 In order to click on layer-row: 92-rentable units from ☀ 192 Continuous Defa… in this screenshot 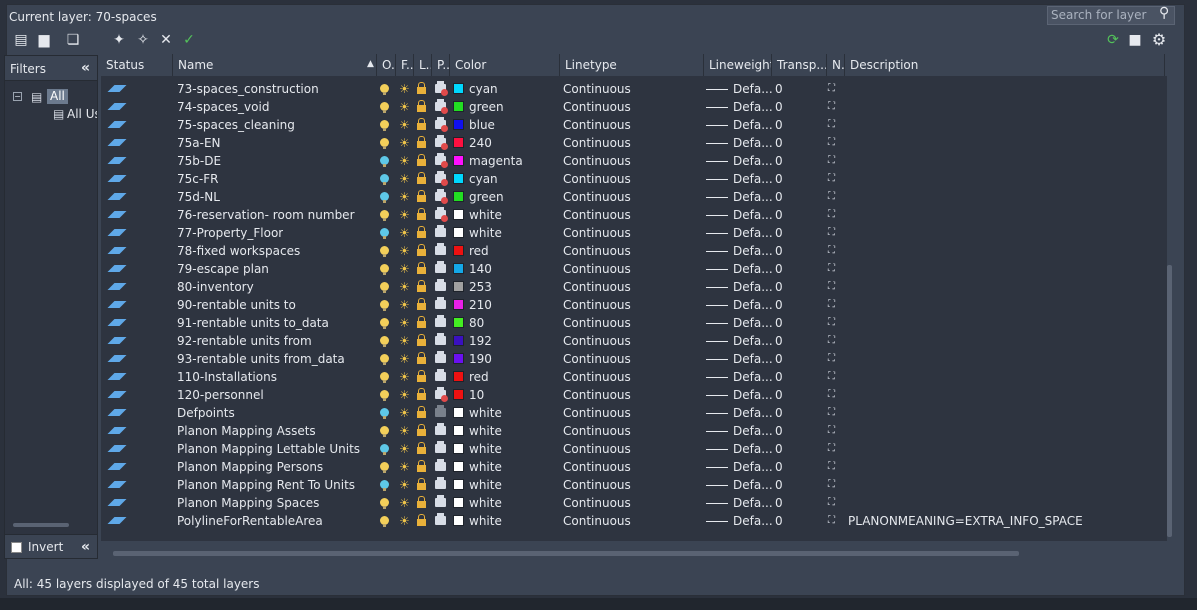, I will do `click(626, 341)`.